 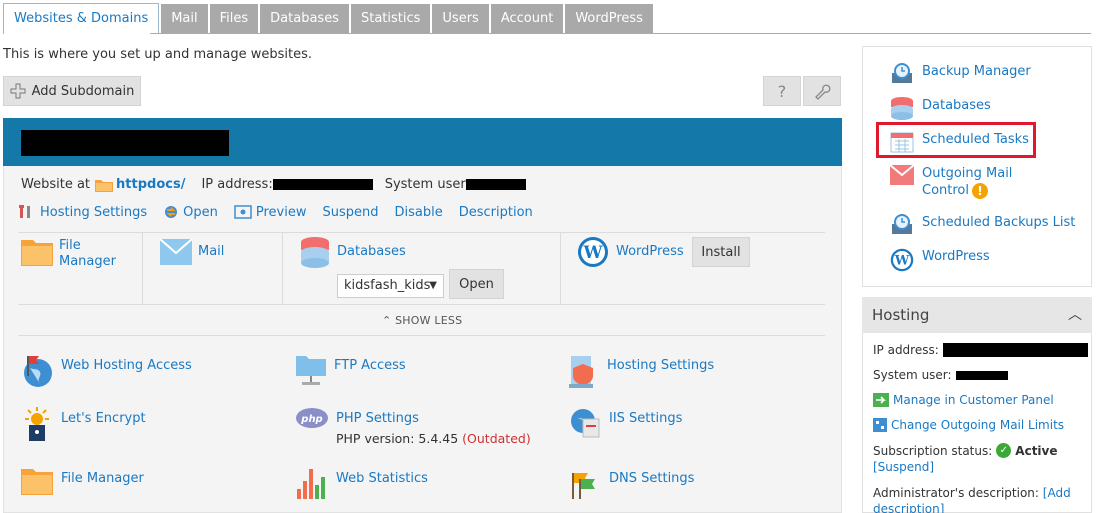 What do you see at coordinates (18, 91) in the screenshot?
I see `plus-icon` at bounding box center [18, 91].